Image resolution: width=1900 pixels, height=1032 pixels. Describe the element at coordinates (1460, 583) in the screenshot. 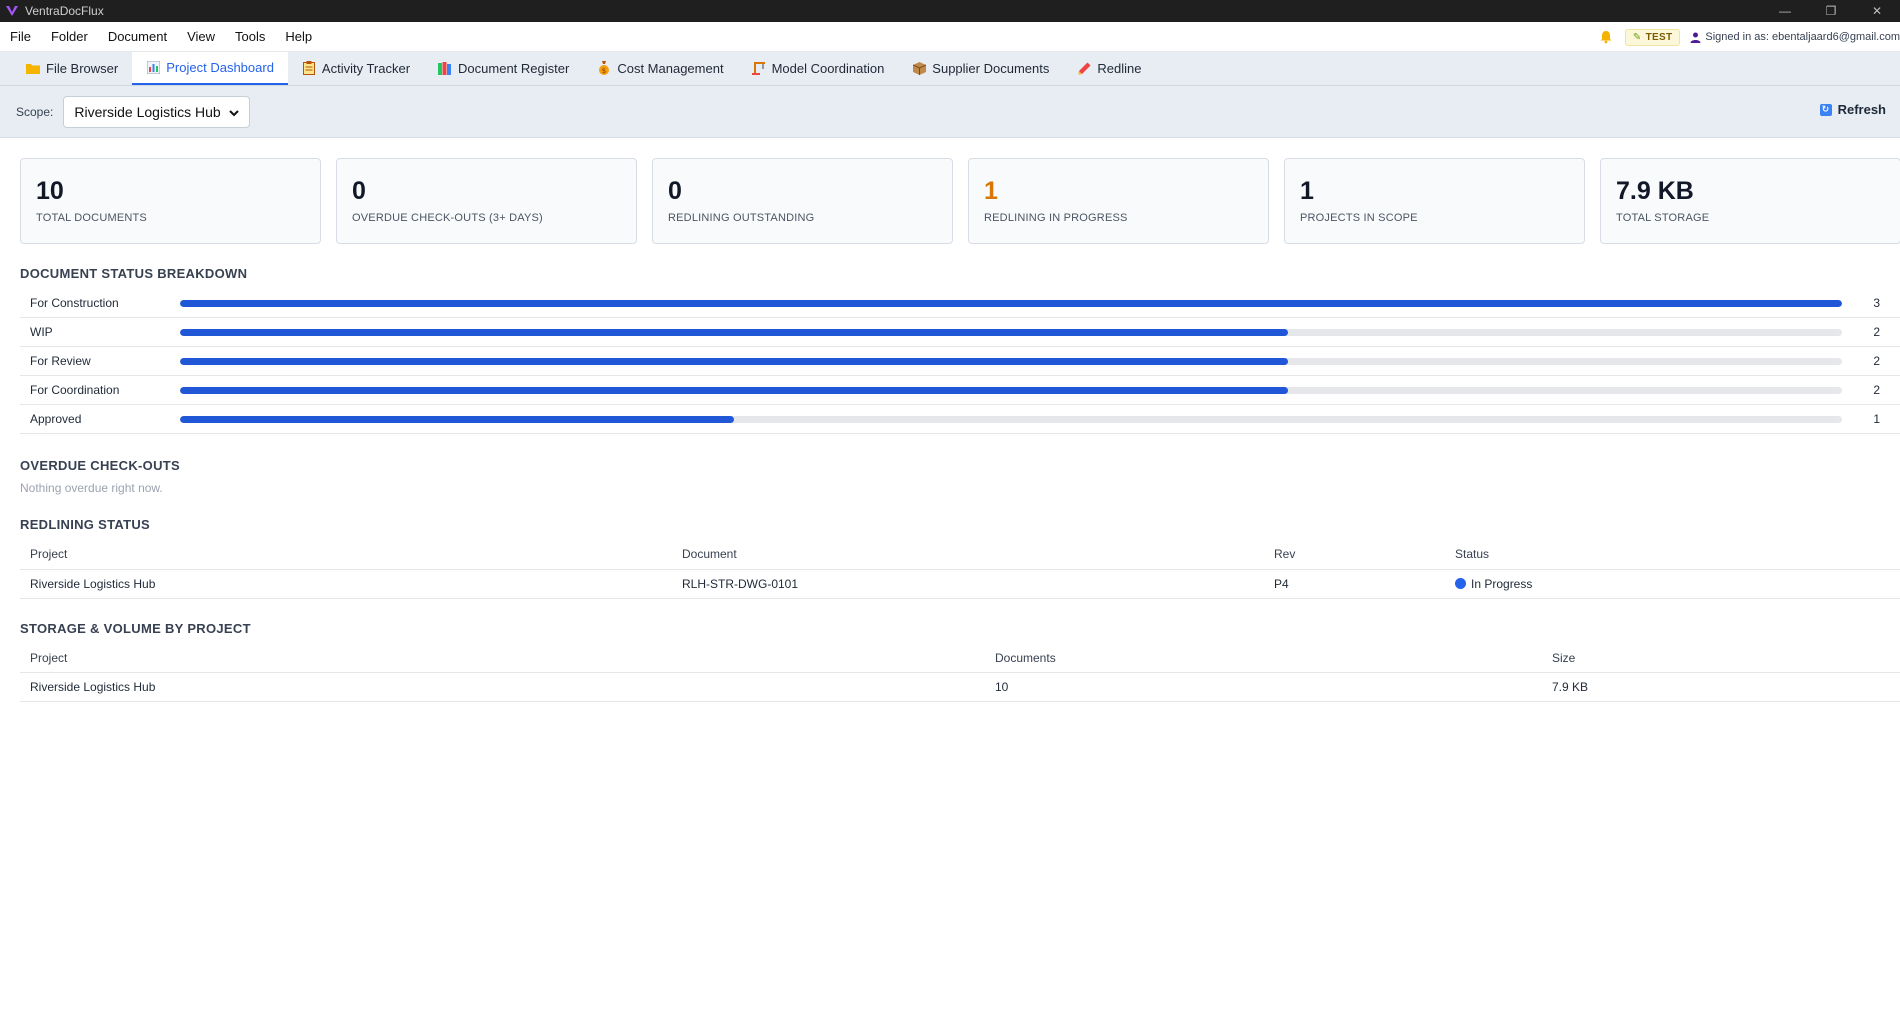

I see `status-dot-icon` at that location.